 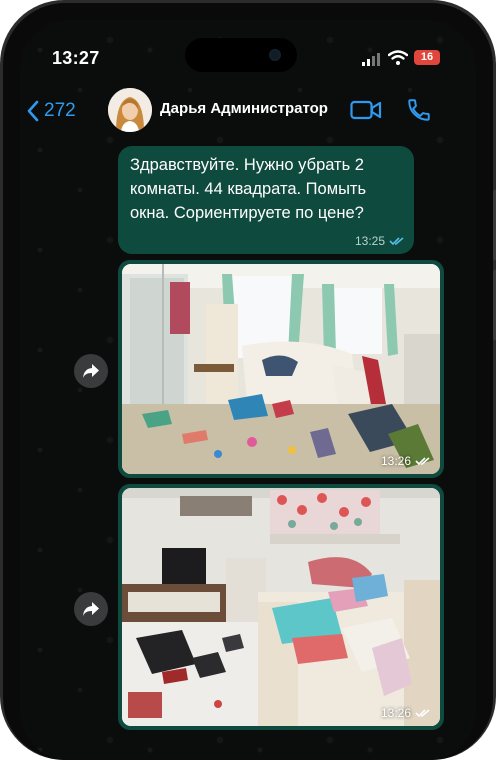 I want to click on unread-count: 272, so click(x=60, y=110).